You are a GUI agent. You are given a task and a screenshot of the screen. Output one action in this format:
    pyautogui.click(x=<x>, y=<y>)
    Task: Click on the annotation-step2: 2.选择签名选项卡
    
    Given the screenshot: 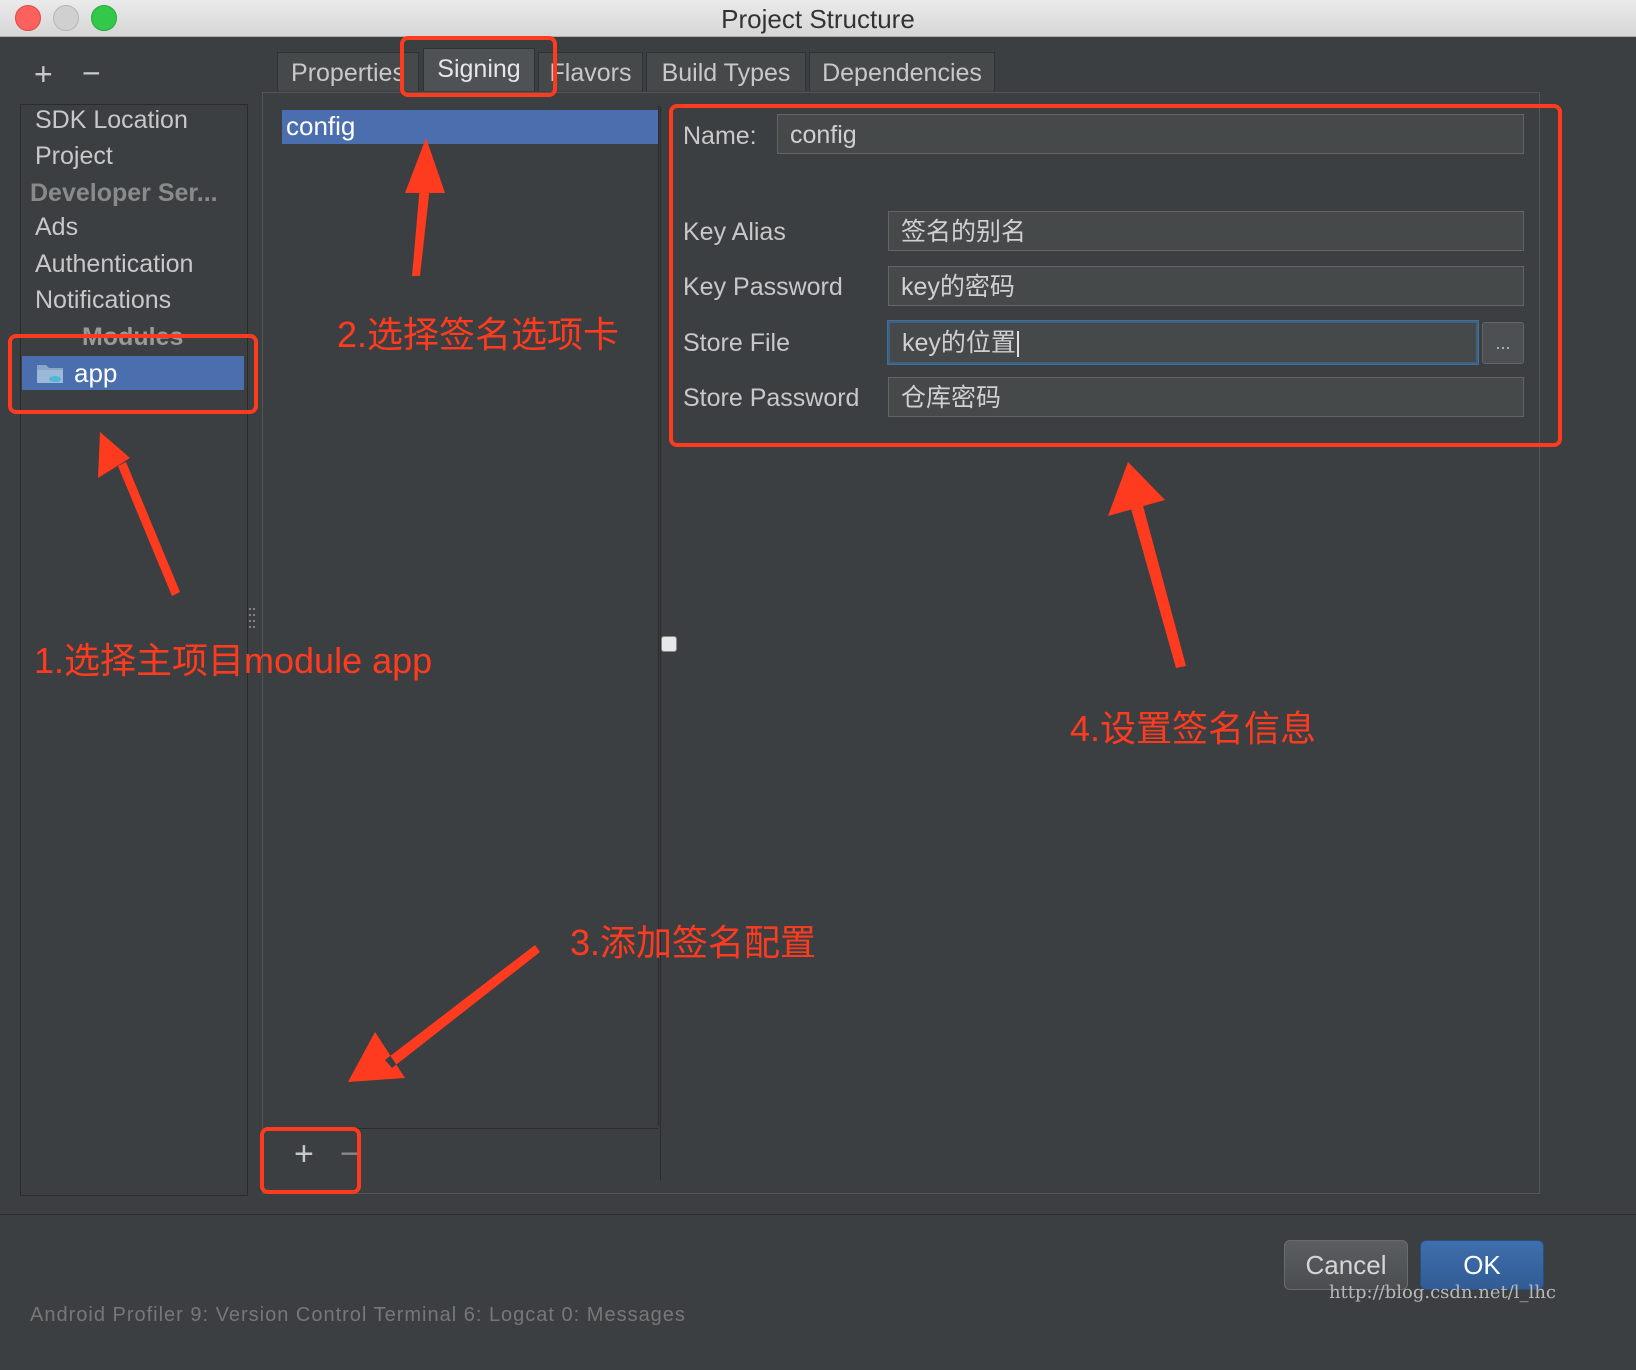 What is the action you would take?
    pyautogui.click(x=478, y=334)
    